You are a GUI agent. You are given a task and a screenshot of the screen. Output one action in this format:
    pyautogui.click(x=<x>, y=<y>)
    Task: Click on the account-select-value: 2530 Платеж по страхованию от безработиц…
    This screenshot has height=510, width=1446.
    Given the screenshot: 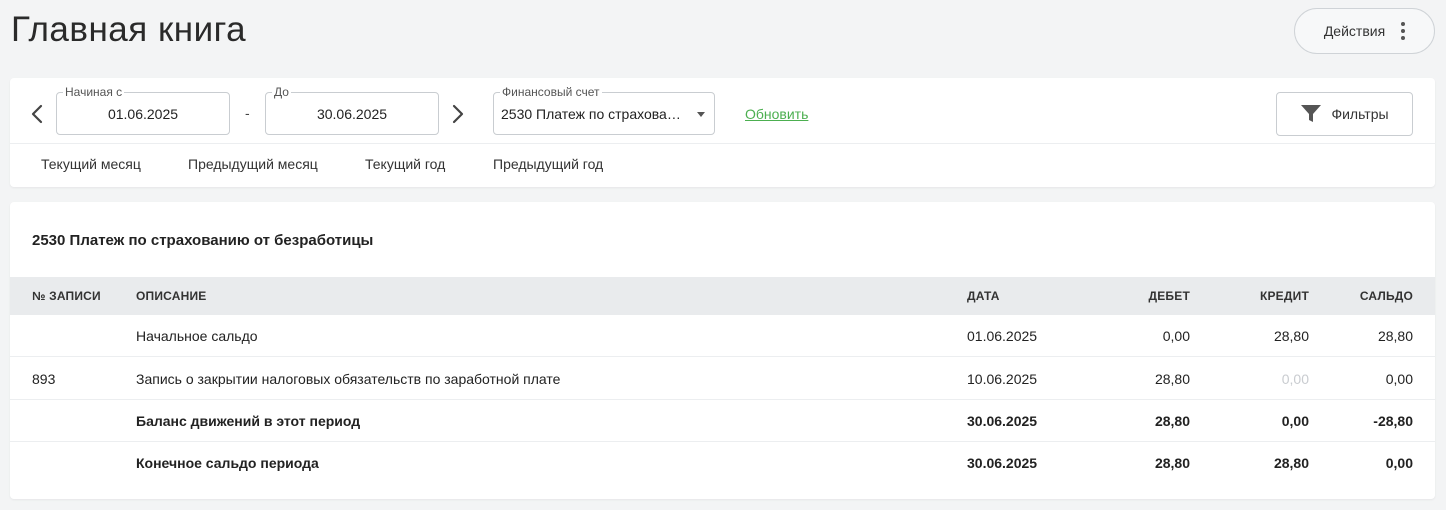 What is the action you would take?
    pyautogui.click(x=594, y=114)
    